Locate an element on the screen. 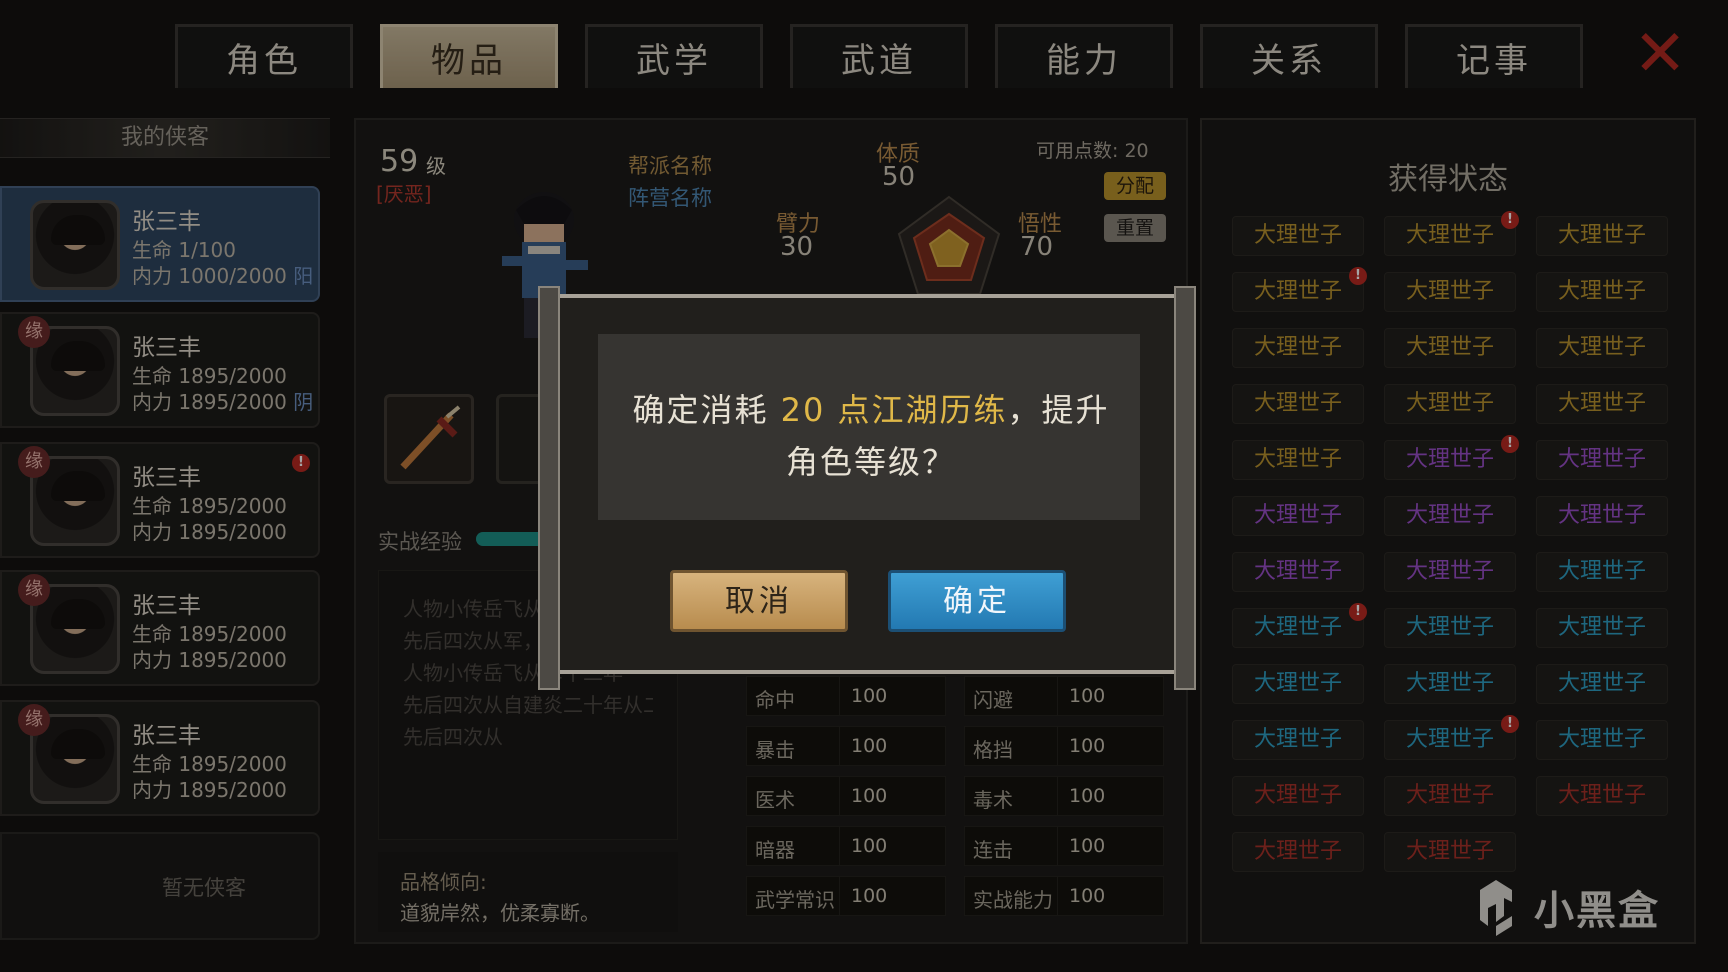 This screenshot has height=972, width=1728. cancel-button: 取消 is located at coordinates (759, 601).